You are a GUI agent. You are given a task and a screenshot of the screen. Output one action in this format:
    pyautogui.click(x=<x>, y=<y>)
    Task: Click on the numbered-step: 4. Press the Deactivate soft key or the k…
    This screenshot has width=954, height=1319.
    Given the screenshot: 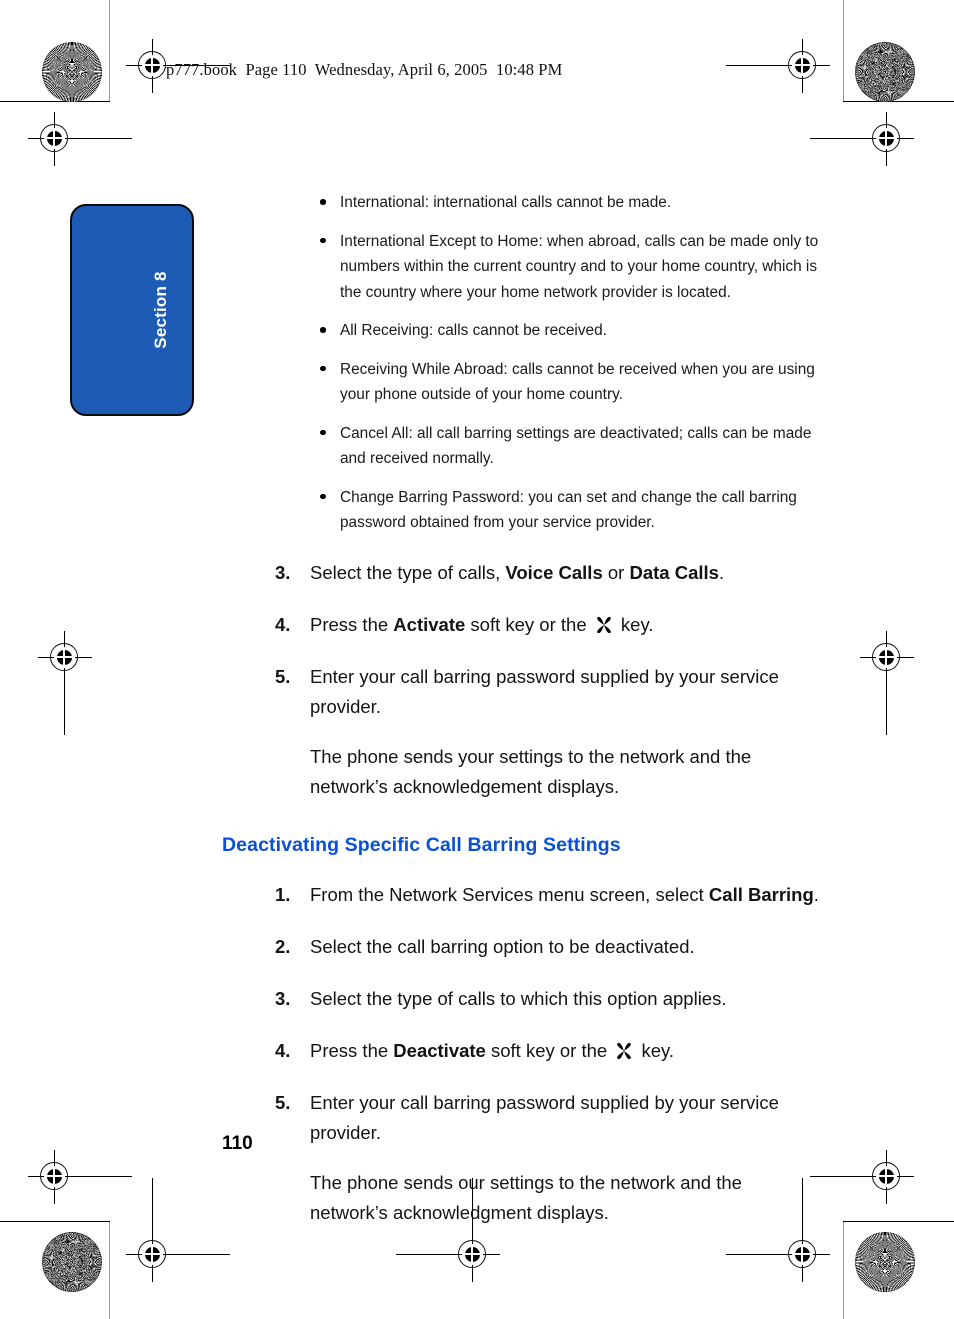 What is the action you would take?
    pyautogui.click(x=522, y=1051)
    